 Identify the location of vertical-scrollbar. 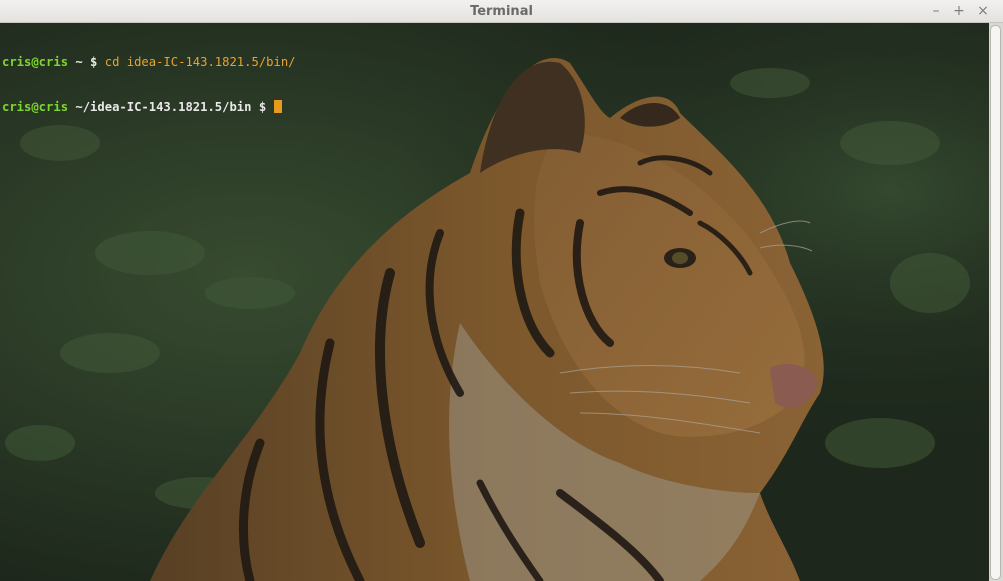
(996, 302).